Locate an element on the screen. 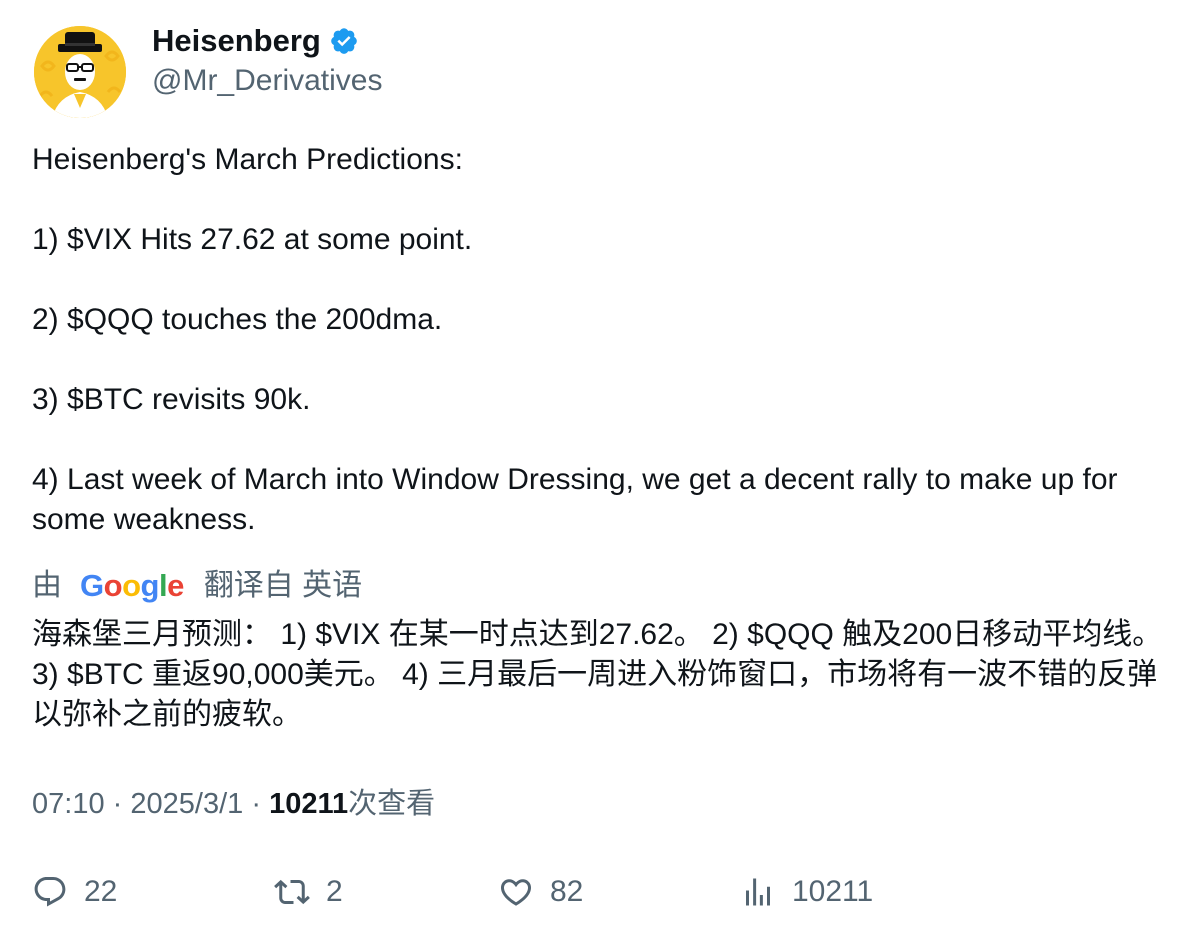  tweet-line: 3) $BTC revisits 90k. is located at coordinates (171, 399).